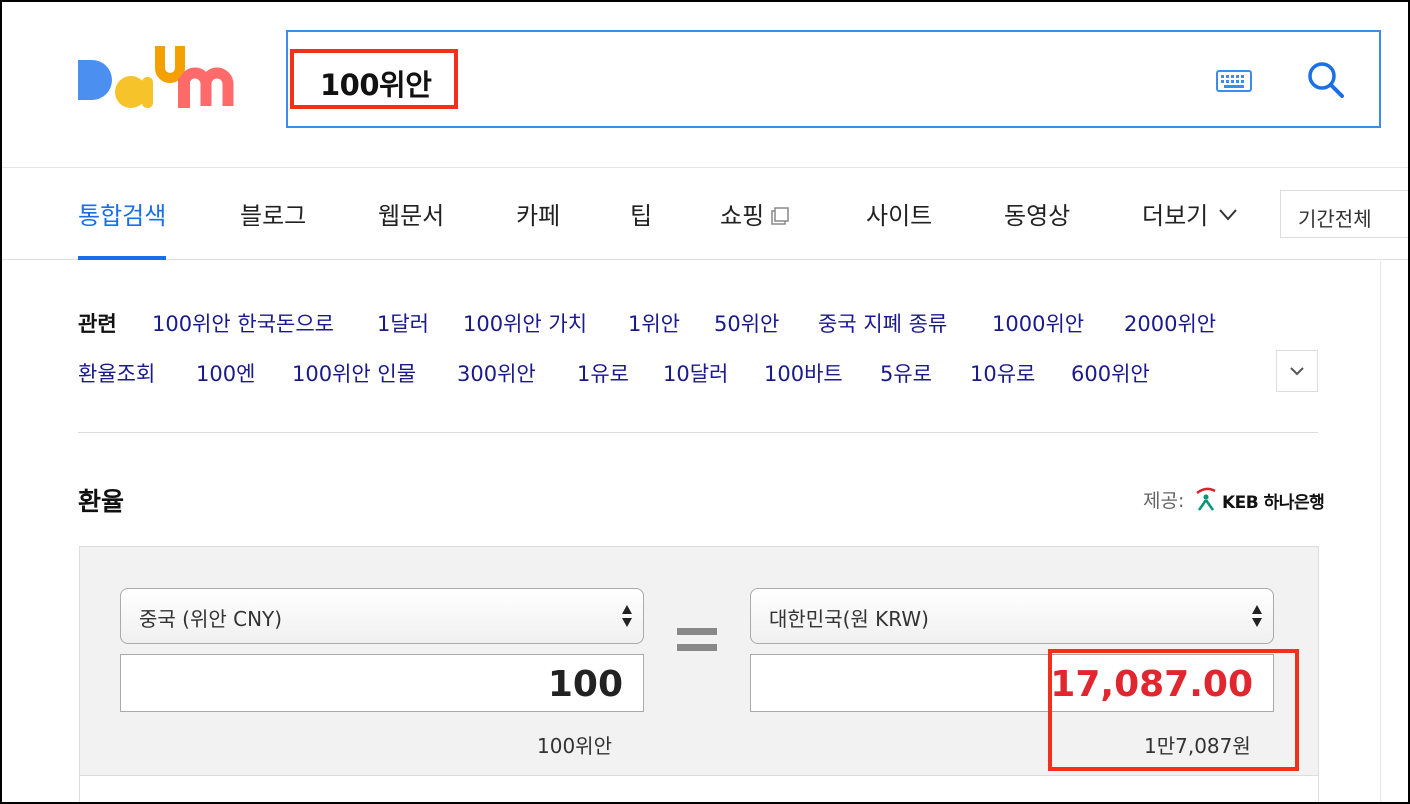 The height and width of the screenshot is (804, 1410). I want to click on related-link: 1달러, so click(403, 323).